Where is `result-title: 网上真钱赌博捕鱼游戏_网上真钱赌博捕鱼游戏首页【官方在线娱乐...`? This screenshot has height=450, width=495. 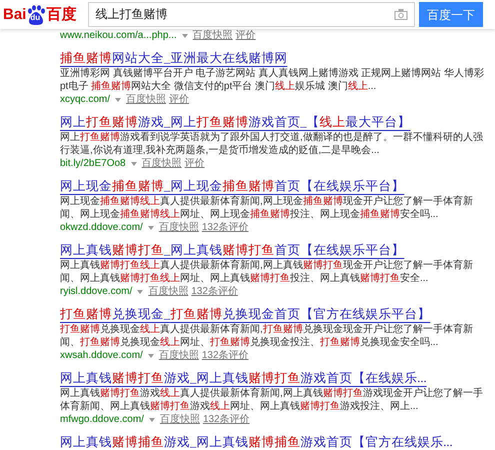 result-title: 网上真钱赌博捕鱼游戏_网上真钱赌博捕鱼游戏首页【官方在线娱乐... is located at coordinates (256, 442).